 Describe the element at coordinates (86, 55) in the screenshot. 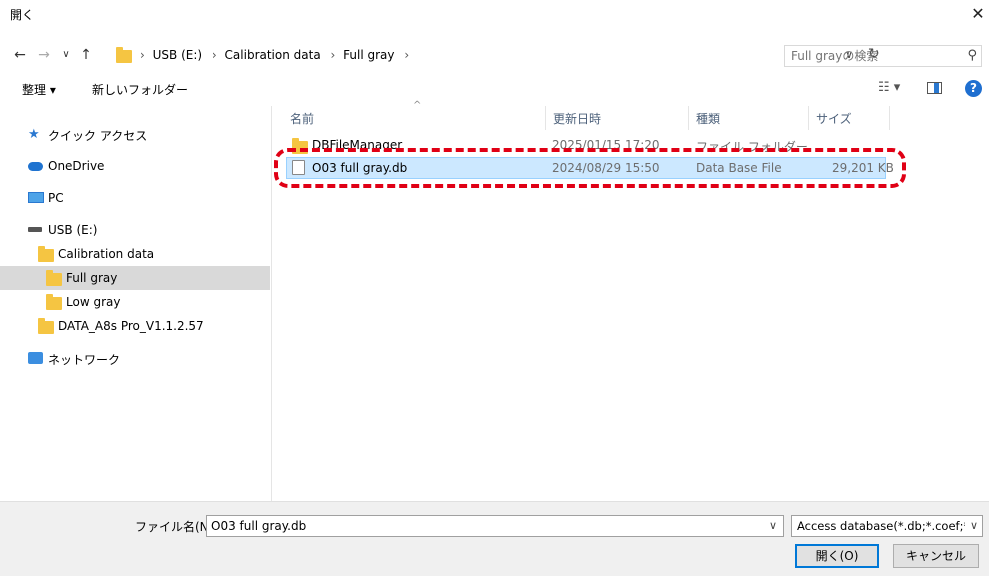

I see `up-icon: ↑` at that location.